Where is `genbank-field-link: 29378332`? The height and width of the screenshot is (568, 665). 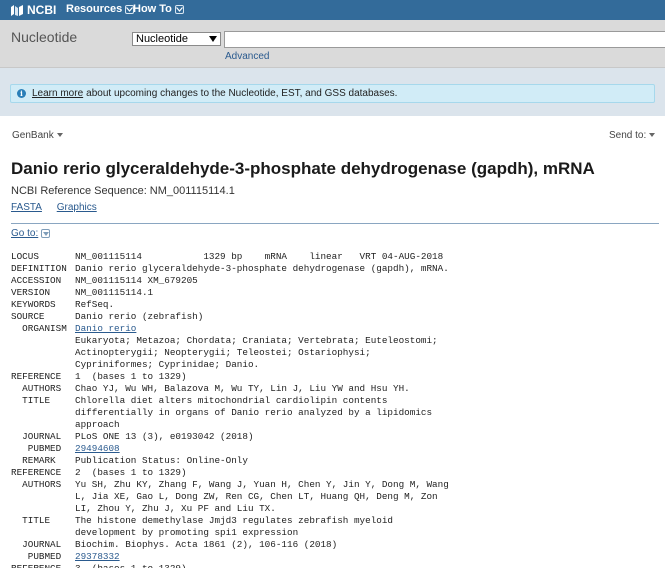 genbank-field-link: 29378332 is located at coordinates (97, 557).